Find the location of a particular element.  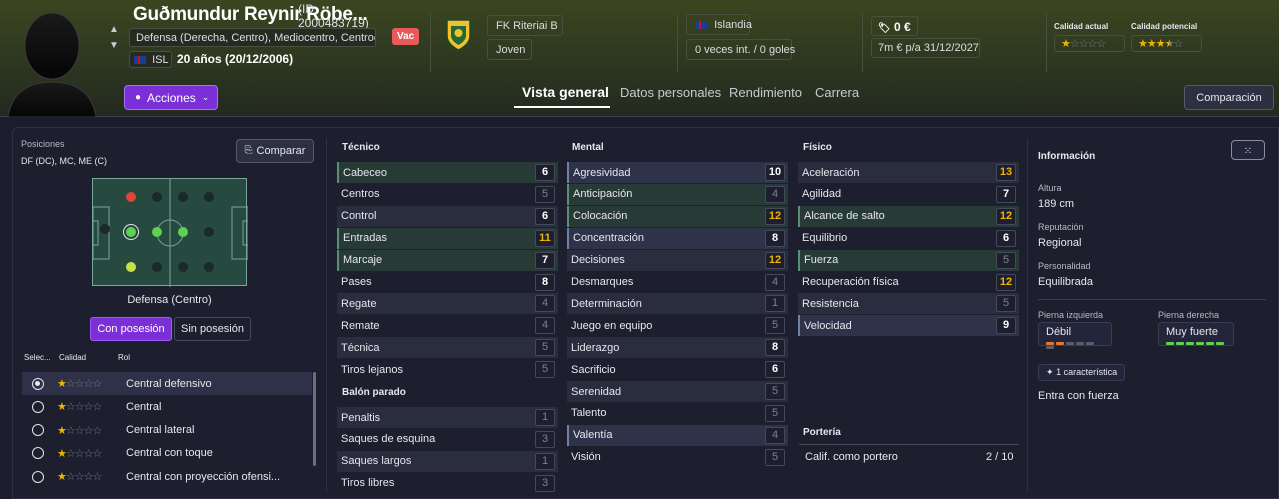

attribute-row: Pases 8 is located at coordinates (447, 282).